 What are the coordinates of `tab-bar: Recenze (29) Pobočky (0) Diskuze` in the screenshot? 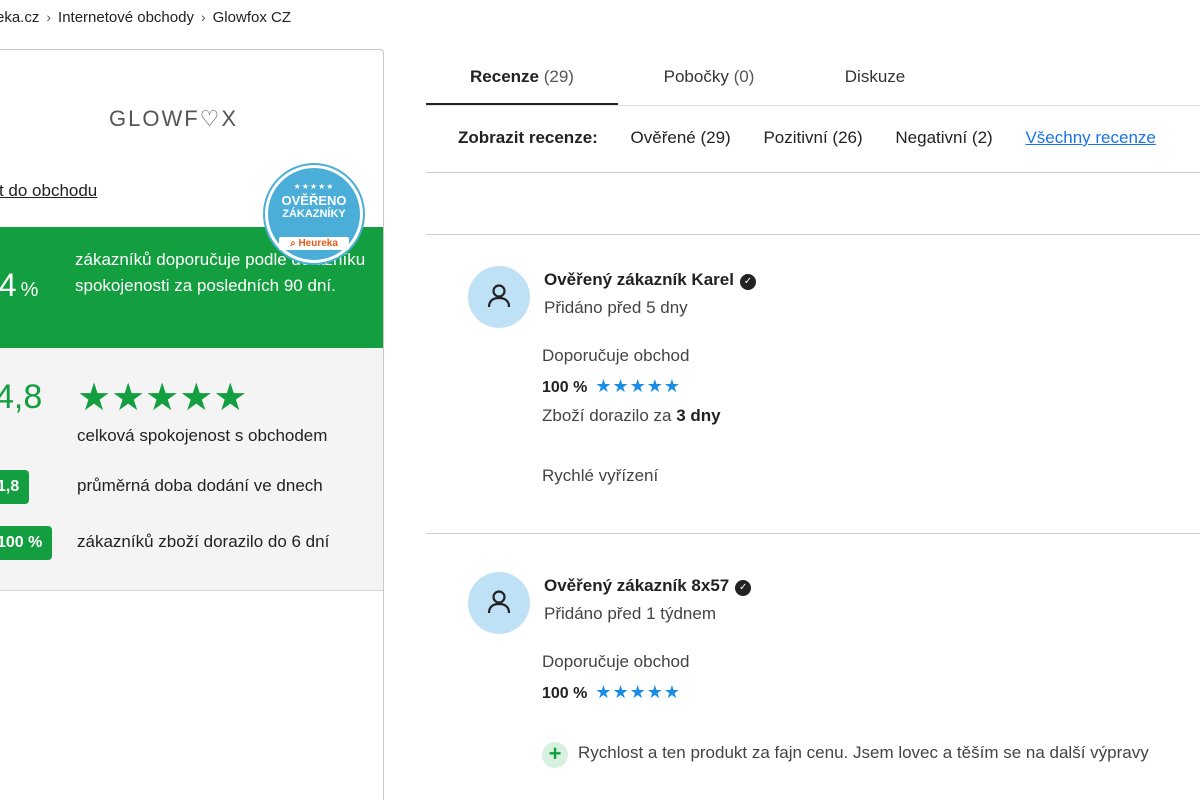 It's located at (813, 81).